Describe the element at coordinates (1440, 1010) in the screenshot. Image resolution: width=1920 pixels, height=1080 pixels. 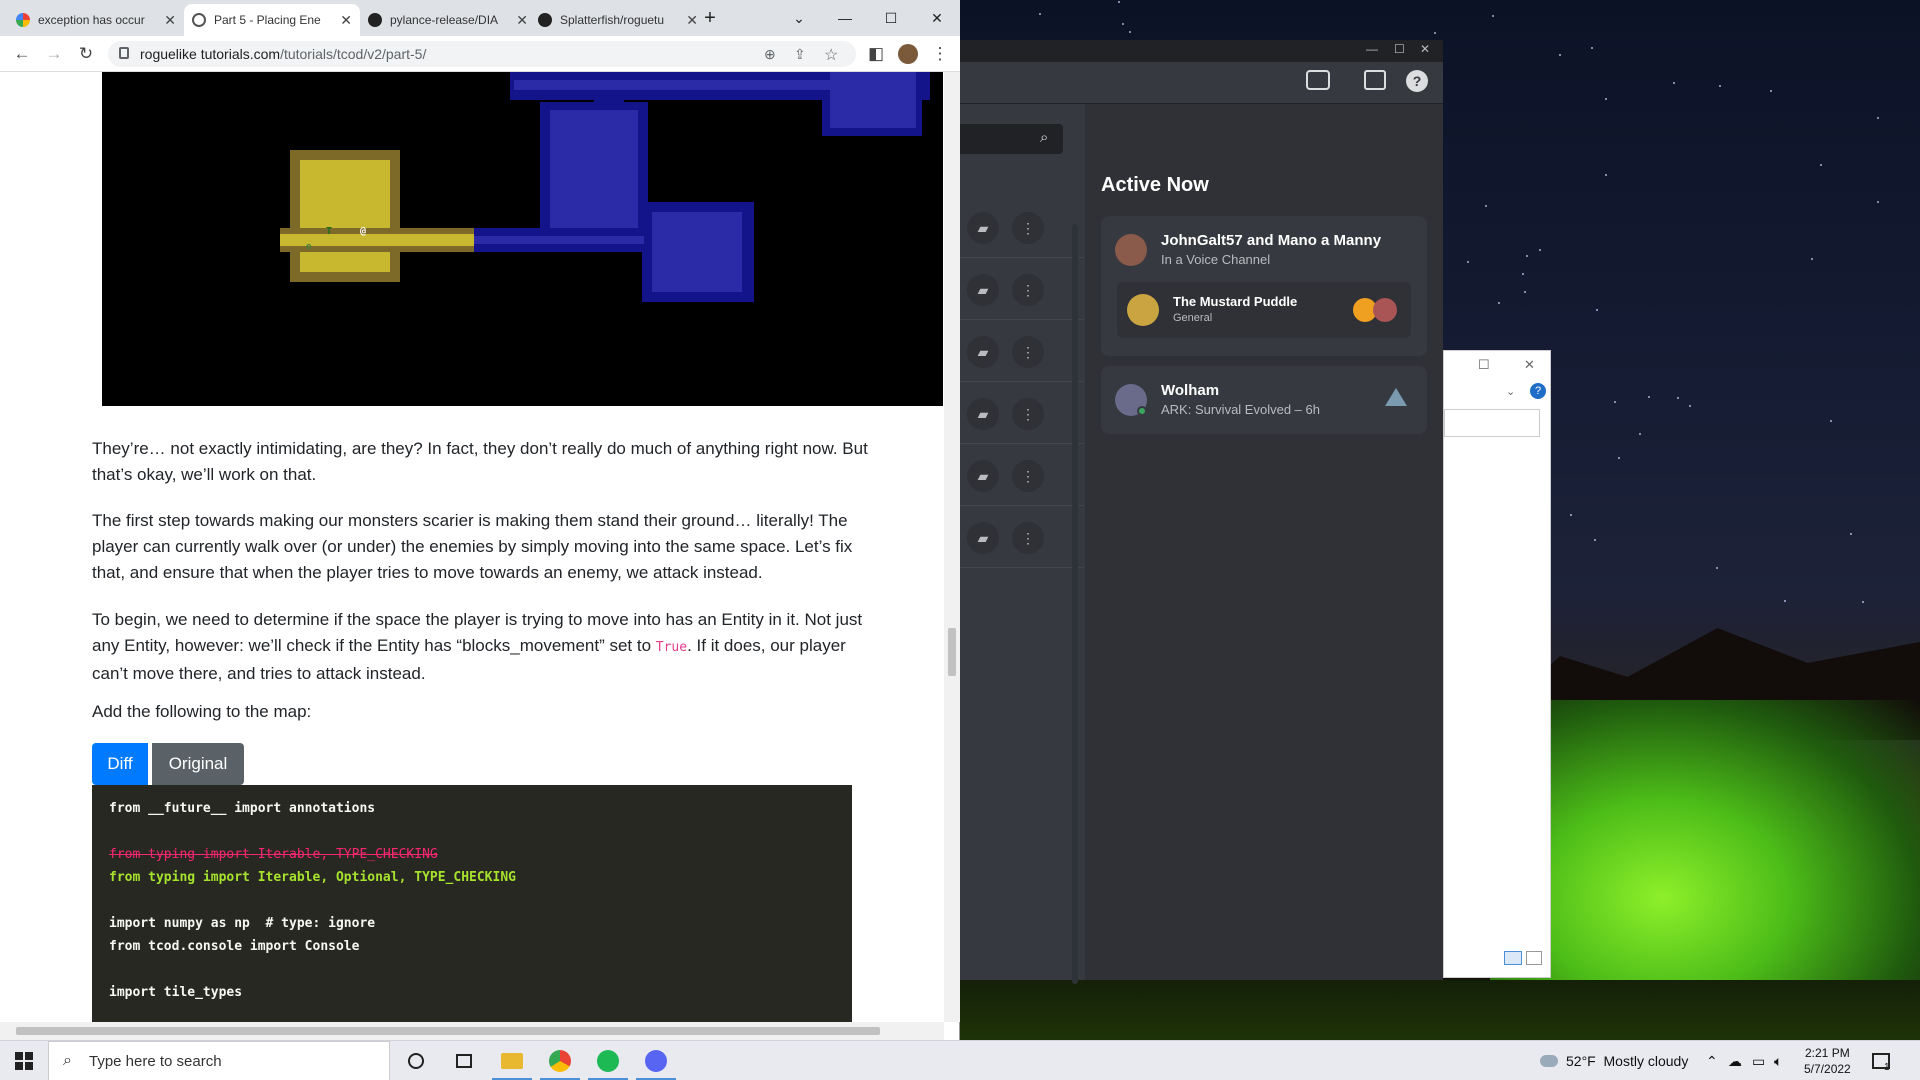
I see `grass` at that location.